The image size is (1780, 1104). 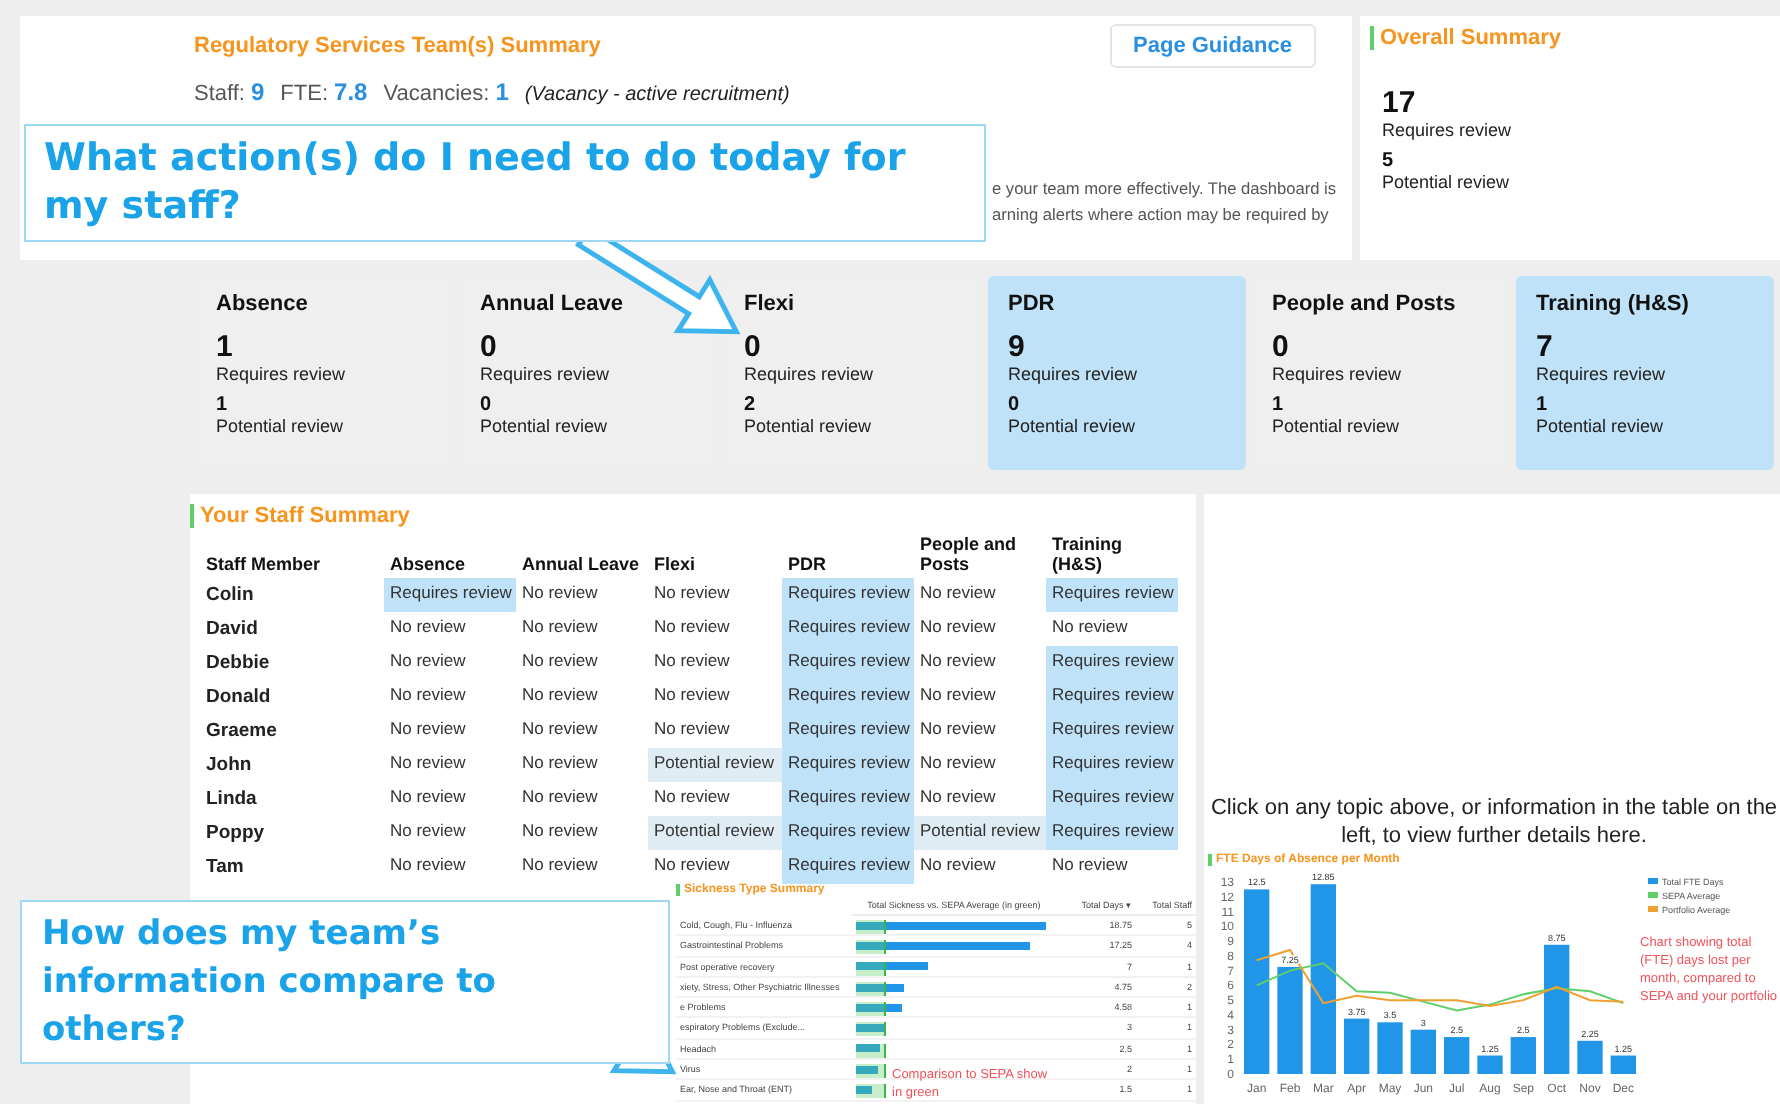 What do you see at coordinates (807, 565) in the screenshot?
I see `column-header: PDR` at bounding box center [807, 565].